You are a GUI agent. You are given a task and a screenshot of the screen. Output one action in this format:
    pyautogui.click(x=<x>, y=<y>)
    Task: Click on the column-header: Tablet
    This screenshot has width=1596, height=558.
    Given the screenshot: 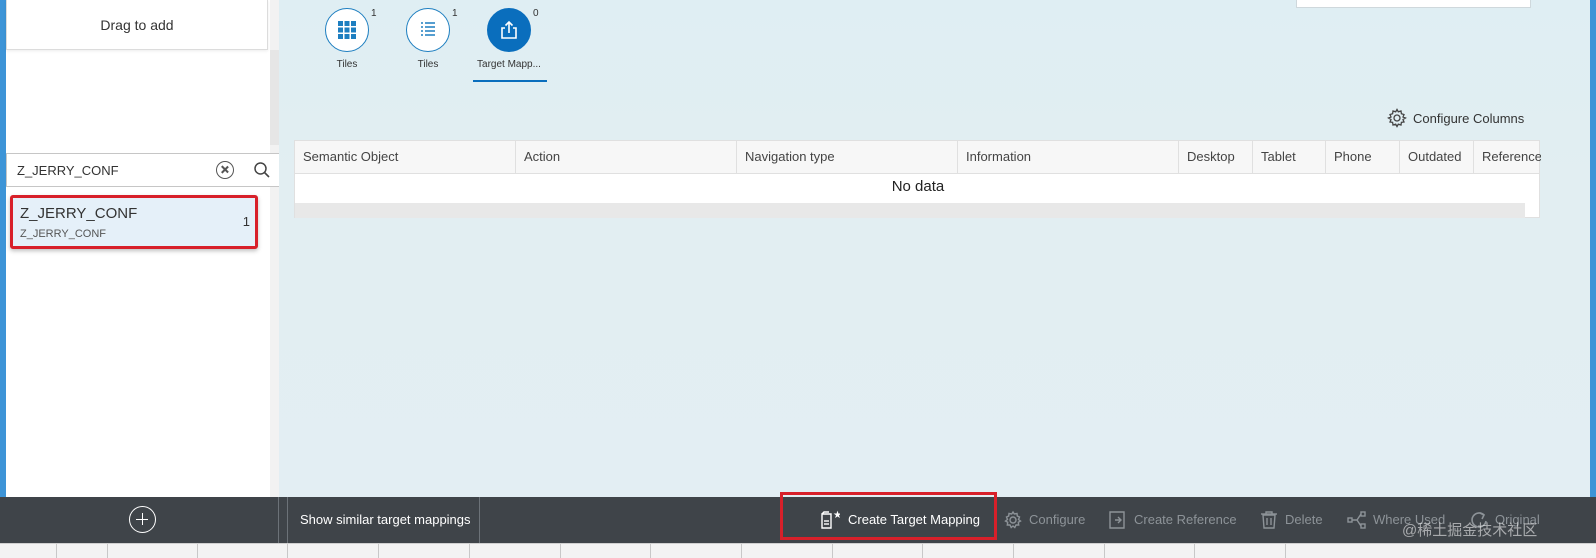 What is the action you would take?
    pyautogui.click(x=1289, y=157)
    